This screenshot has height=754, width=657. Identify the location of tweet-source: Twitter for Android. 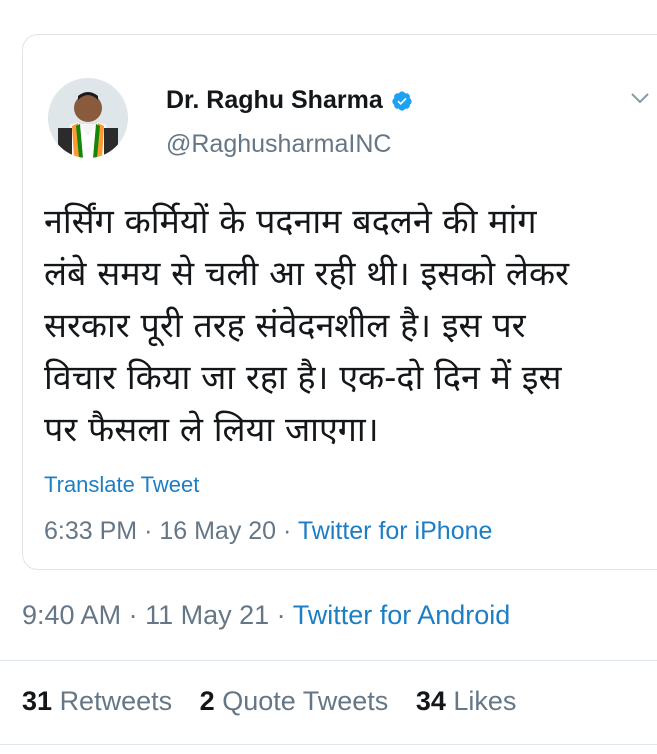
(402, 615).